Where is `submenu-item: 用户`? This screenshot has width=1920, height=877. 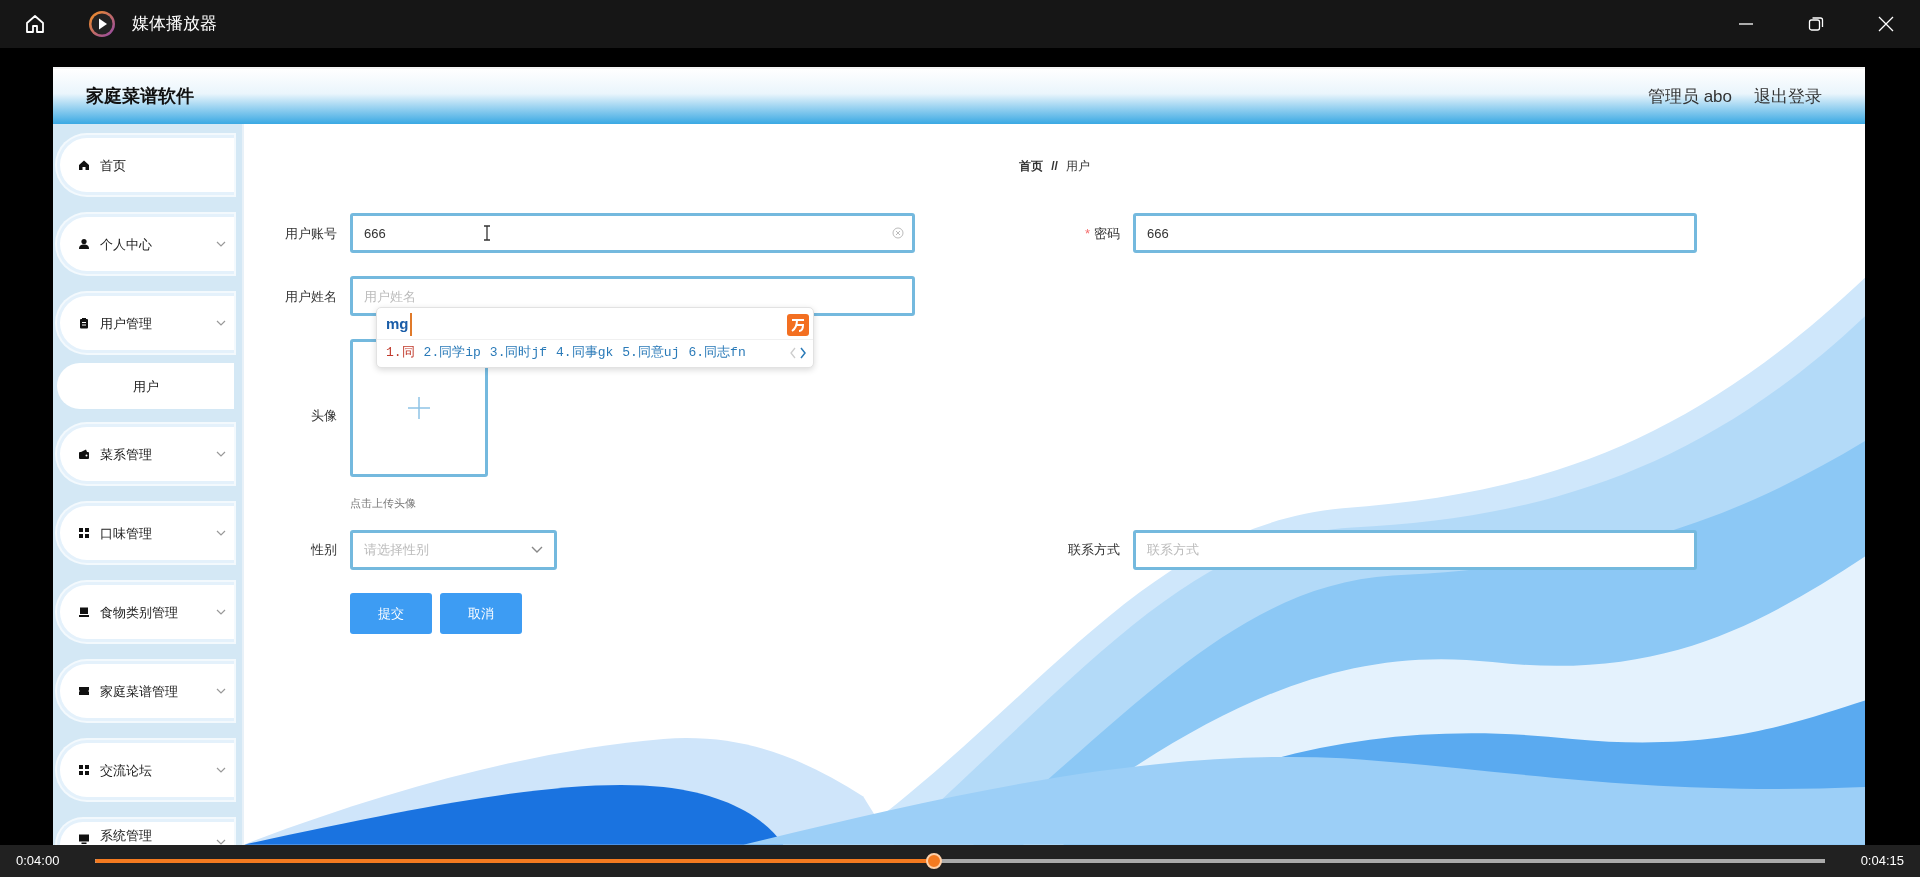
submenu-item: 用户 is located at coordinates (145, 386).